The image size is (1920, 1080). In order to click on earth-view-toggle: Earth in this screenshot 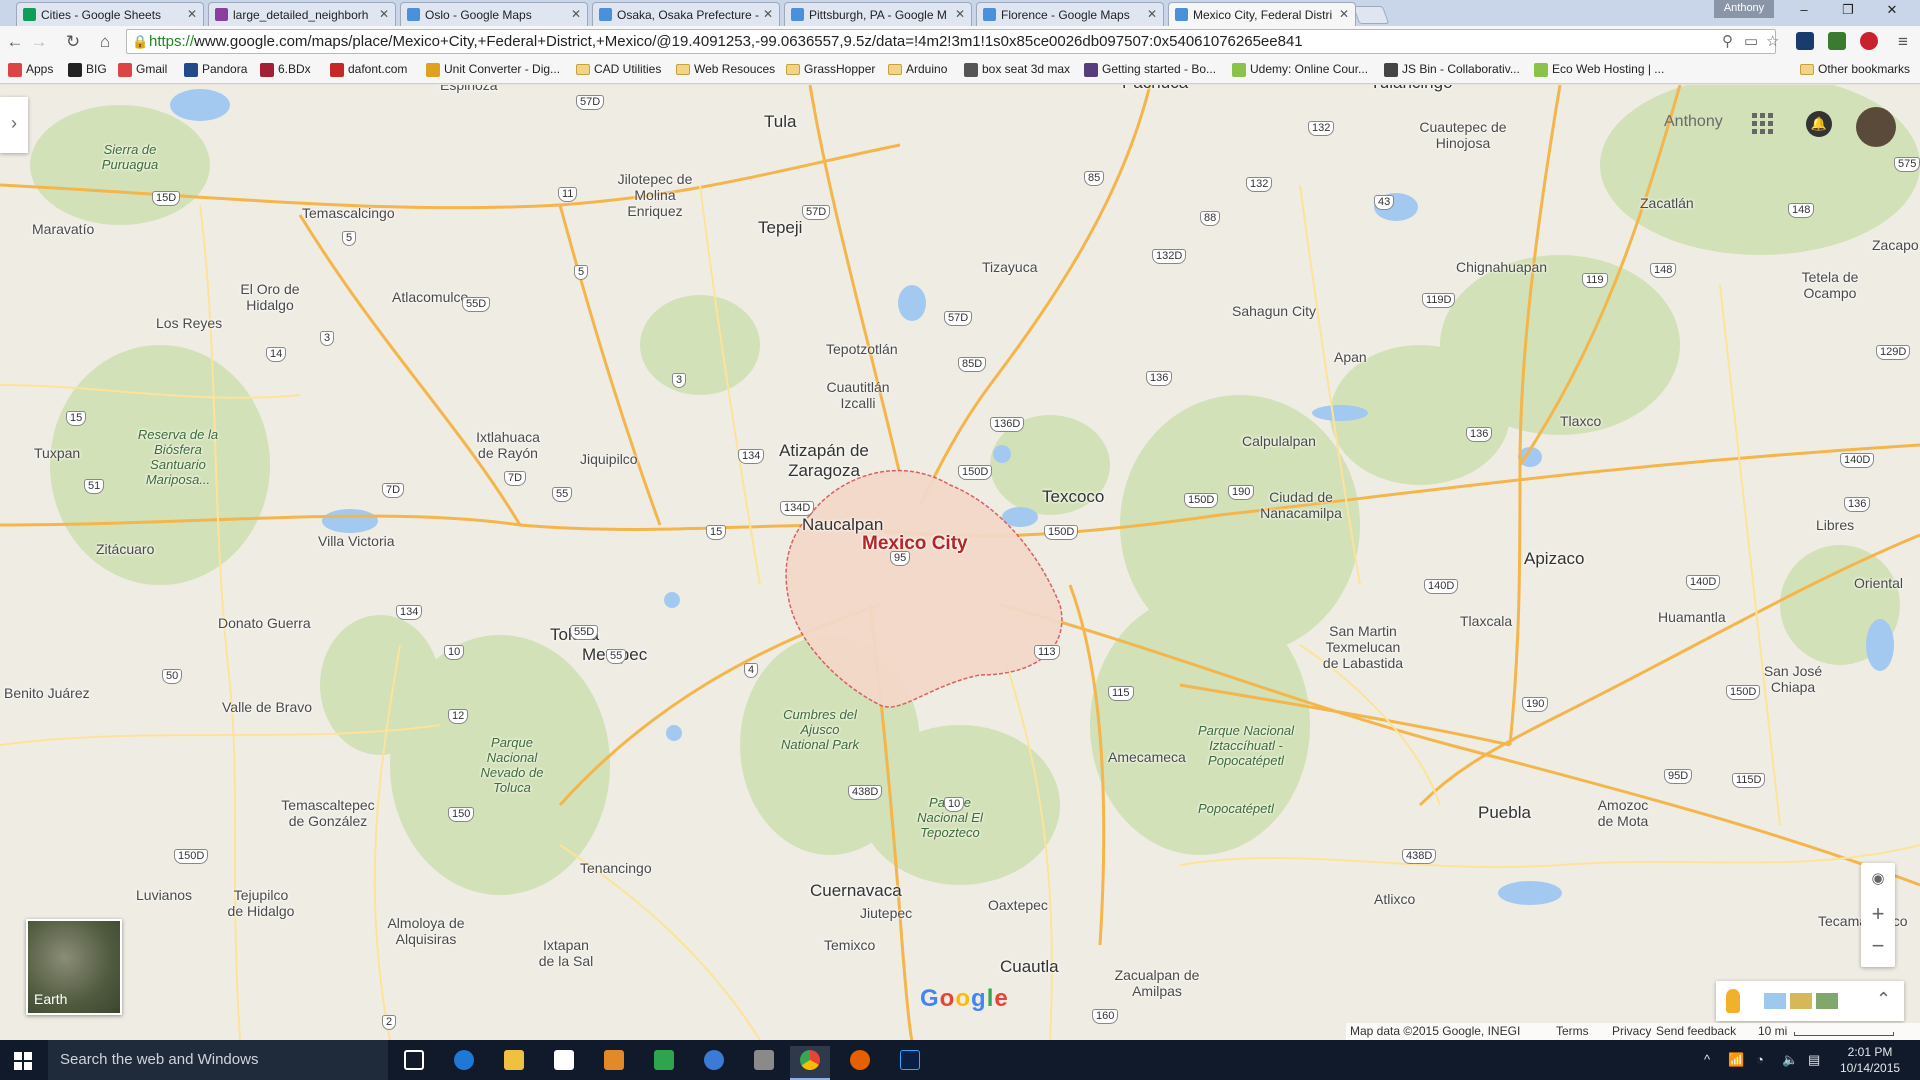, I will do `click(74, 967)`.